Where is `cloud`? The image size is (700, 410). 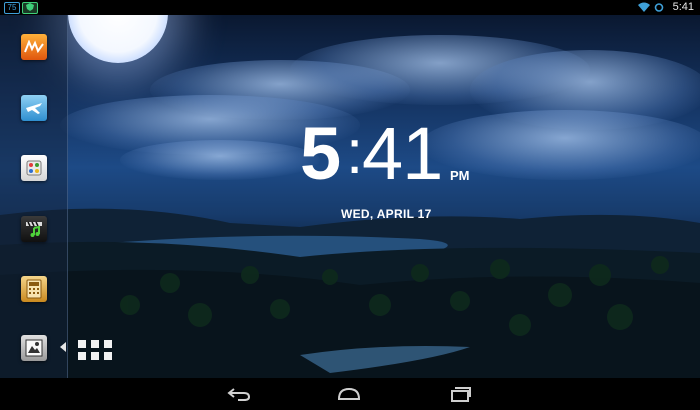
cloud is located at coordinates (220, 160).